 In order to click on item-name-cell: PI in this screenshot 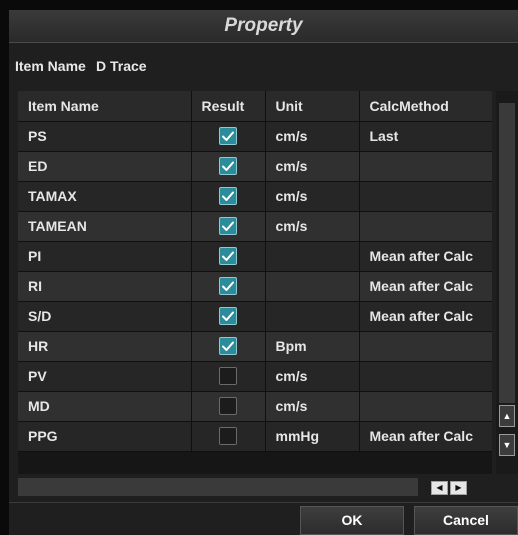, I will do `click(105, 256)`.